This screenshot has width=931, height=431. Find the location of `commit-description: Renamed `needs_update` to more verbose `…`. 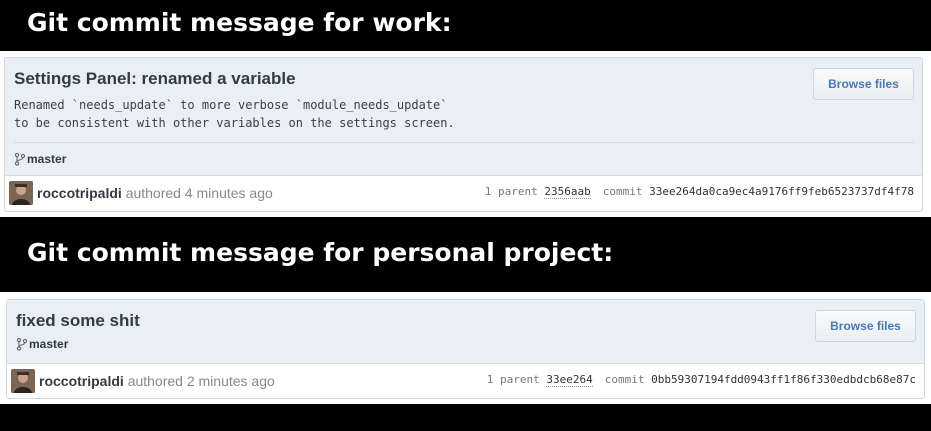

commit-description: Renamed `needs_update` to more verbose `… is located at coordinates (234, 114).